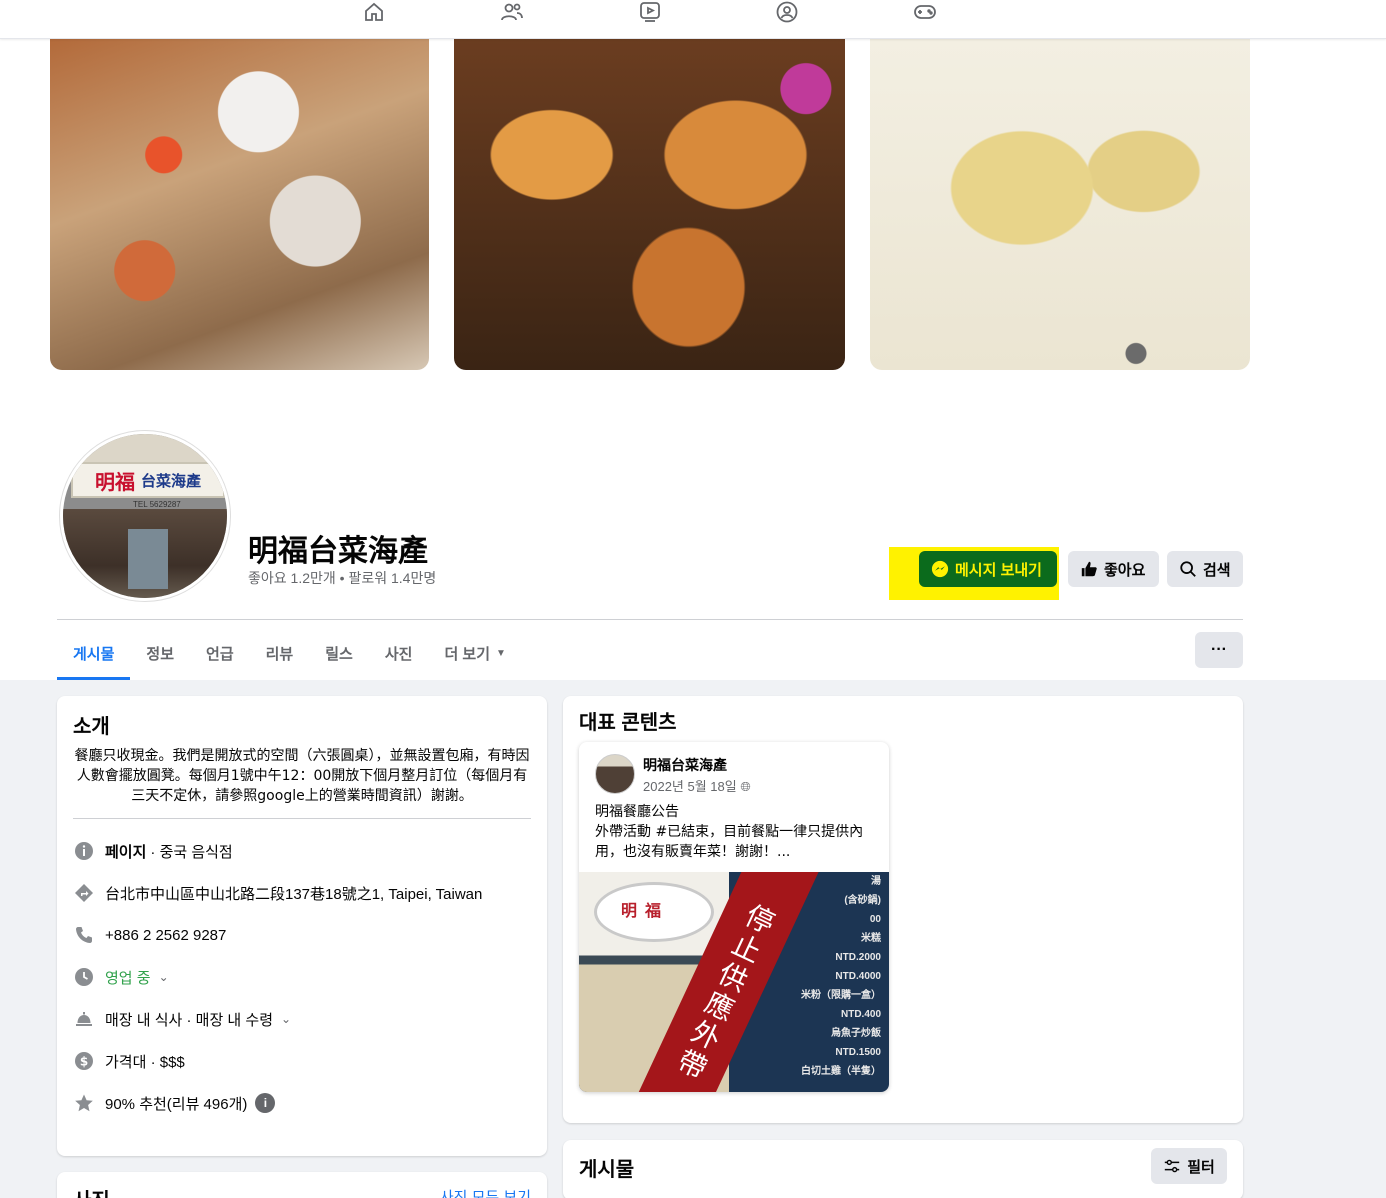 This screenshot has width=1386, height=1198. I want to click on rating-text: 90% 추천(리뷰 496개), so click(176, 1103).